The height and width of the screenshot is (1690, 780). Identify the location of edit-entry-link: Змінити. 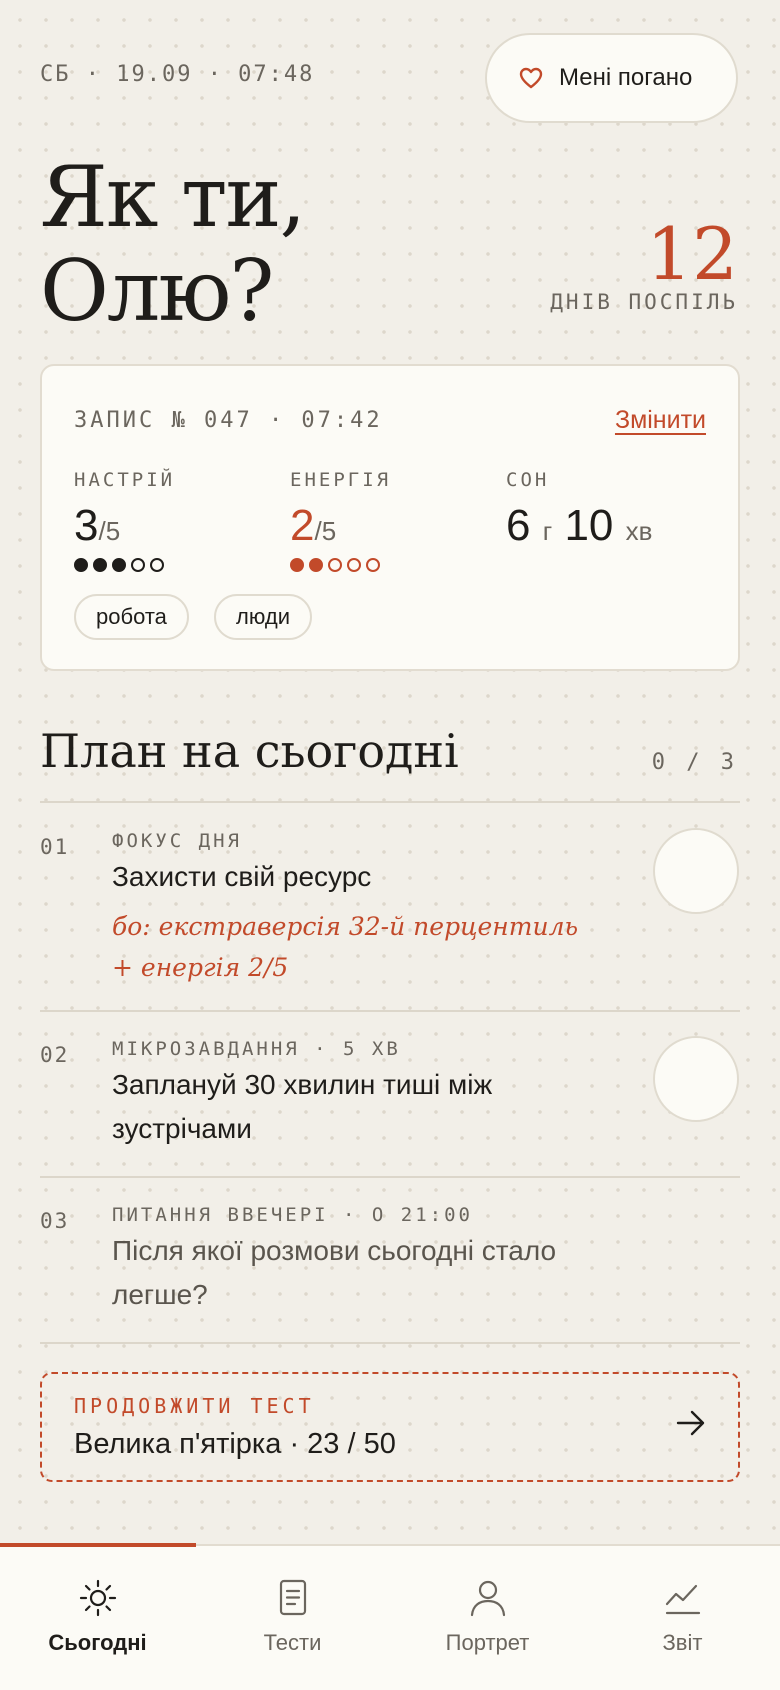
(660, 420).